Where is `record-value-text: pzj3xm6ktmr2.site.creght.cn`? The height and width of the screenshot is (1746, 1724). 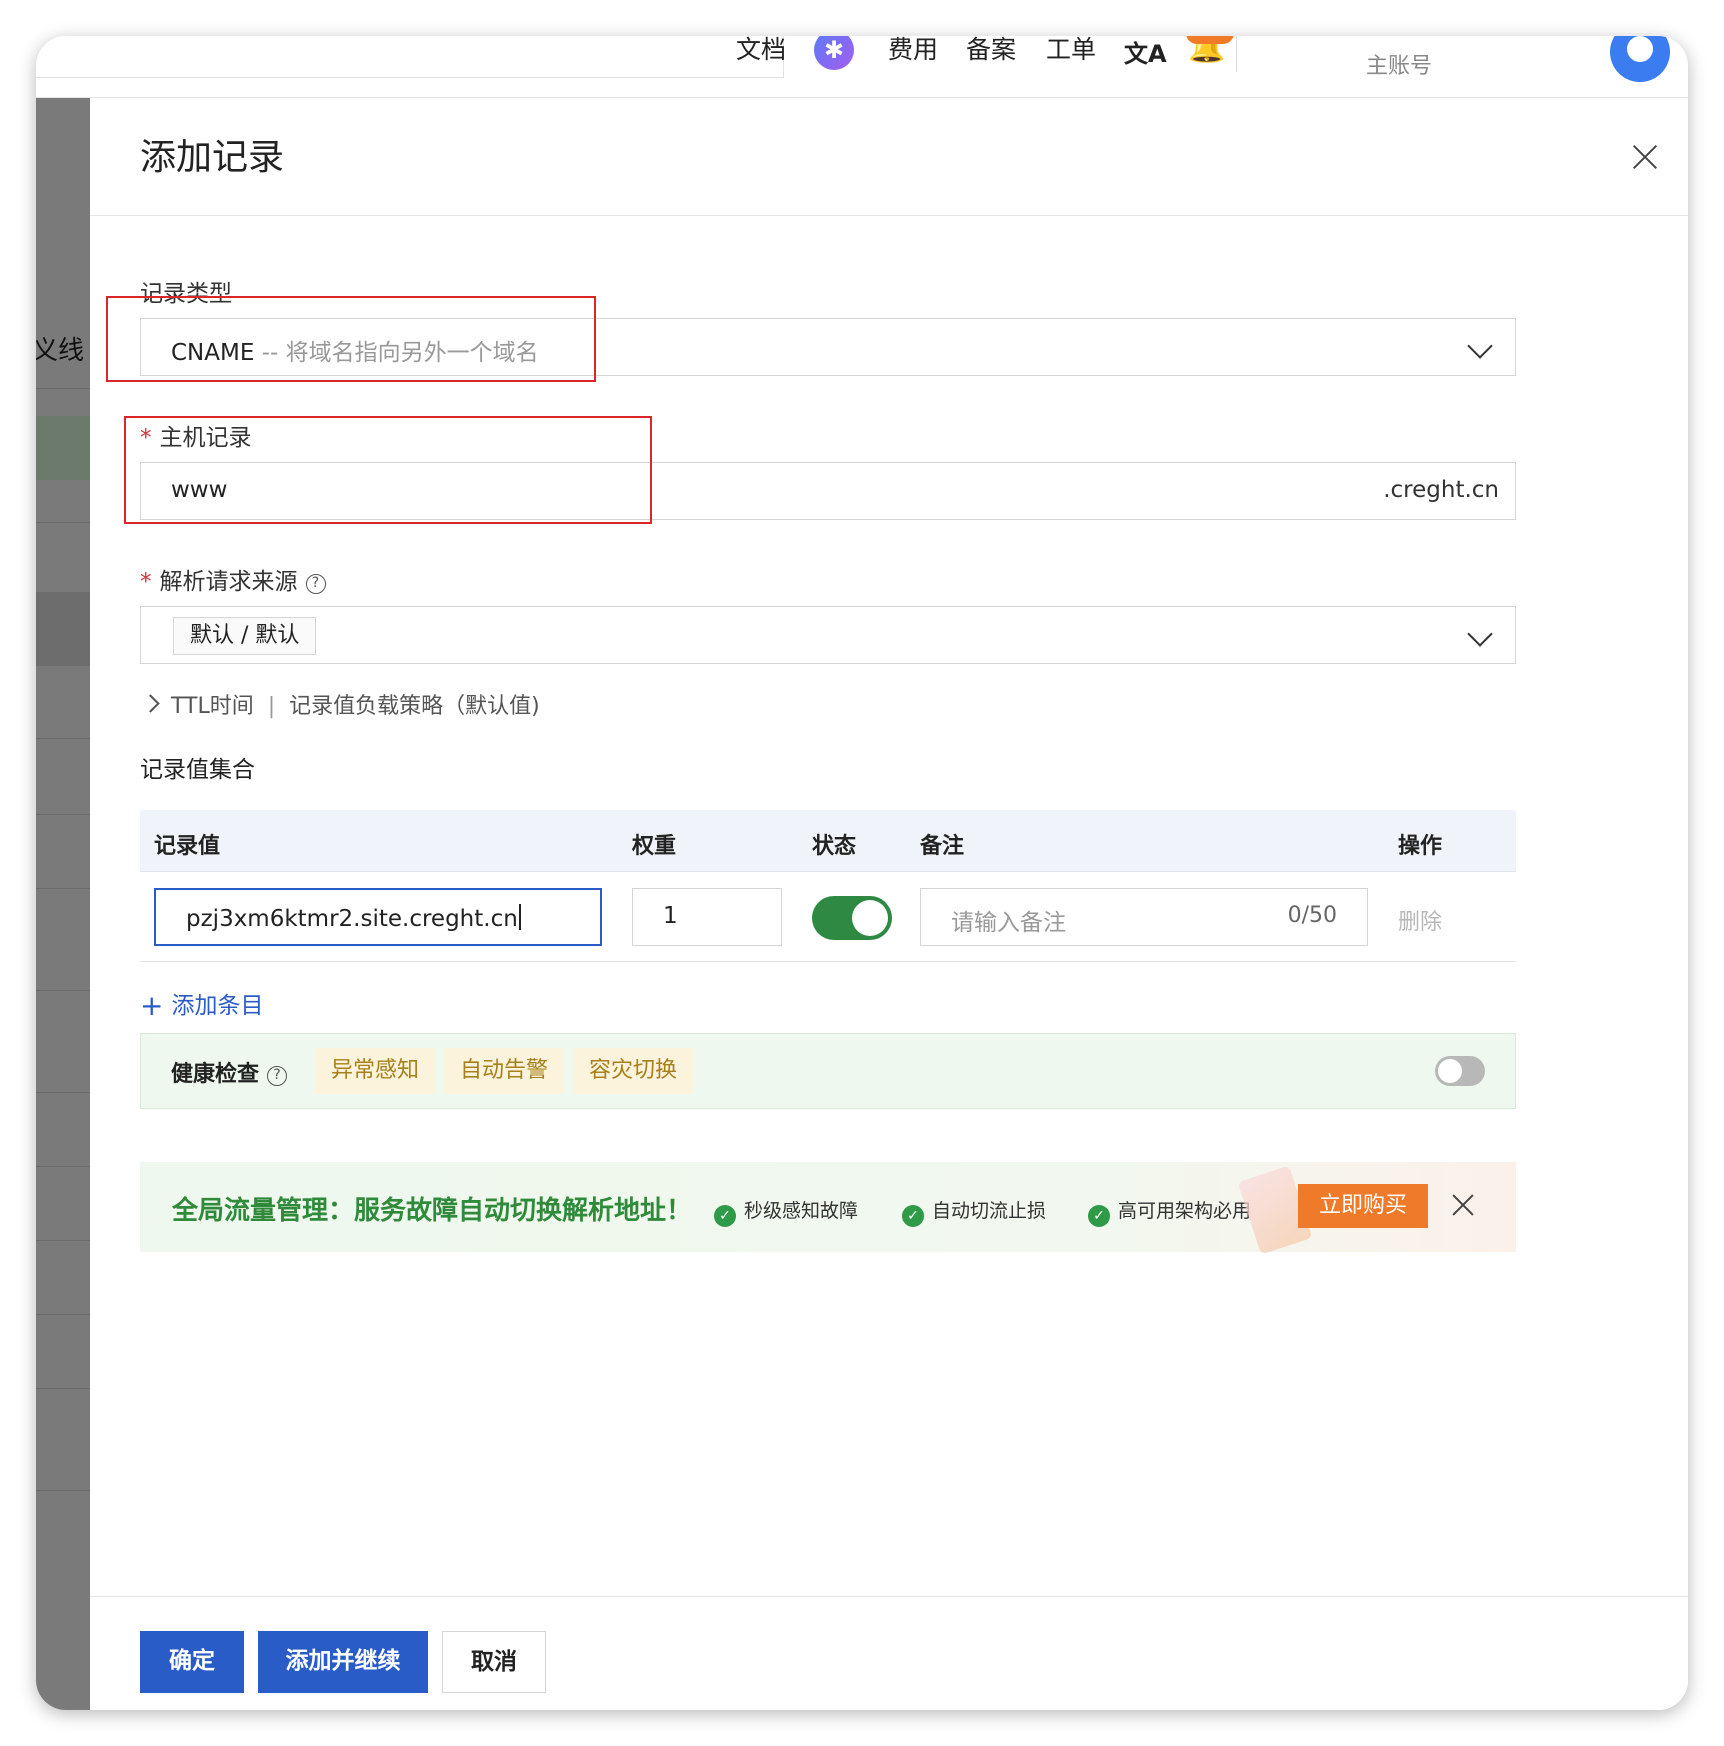 record-value-text: pzj3xm6ktmr2.site.creght.cn is located at coordinates (352, 919).